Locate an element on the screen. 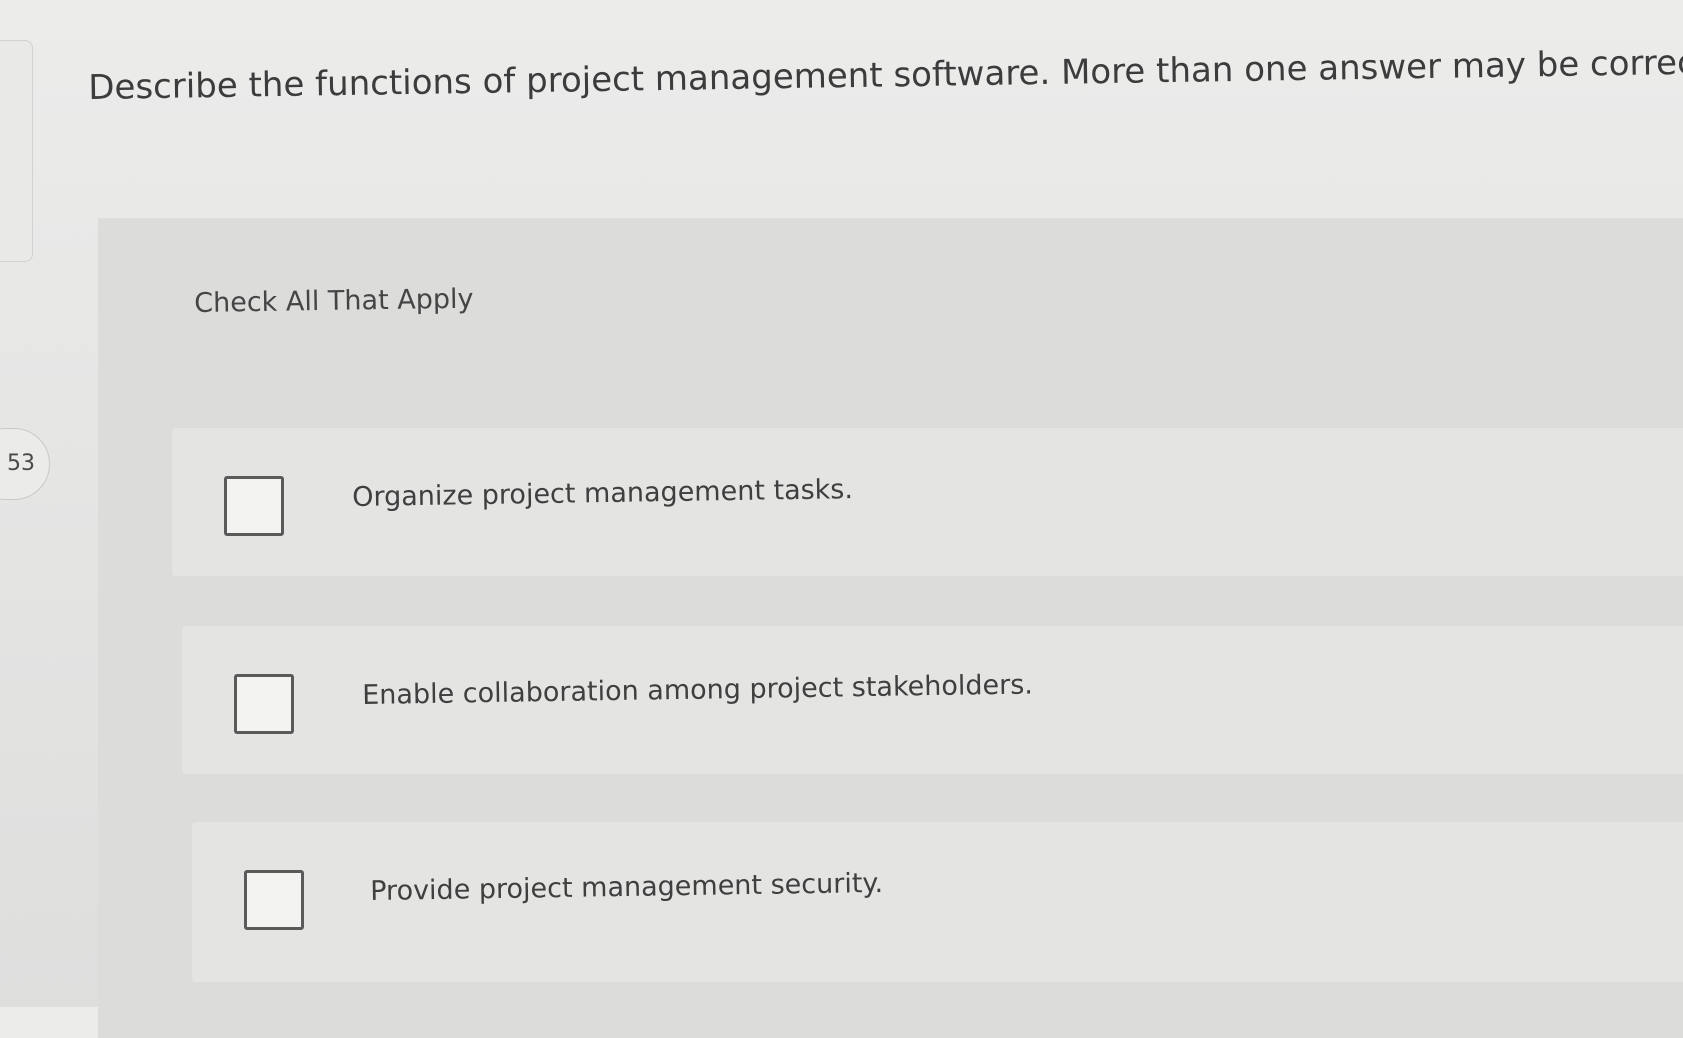  answer-option-3: Provide project management security. is located at coordinates (937, 902).